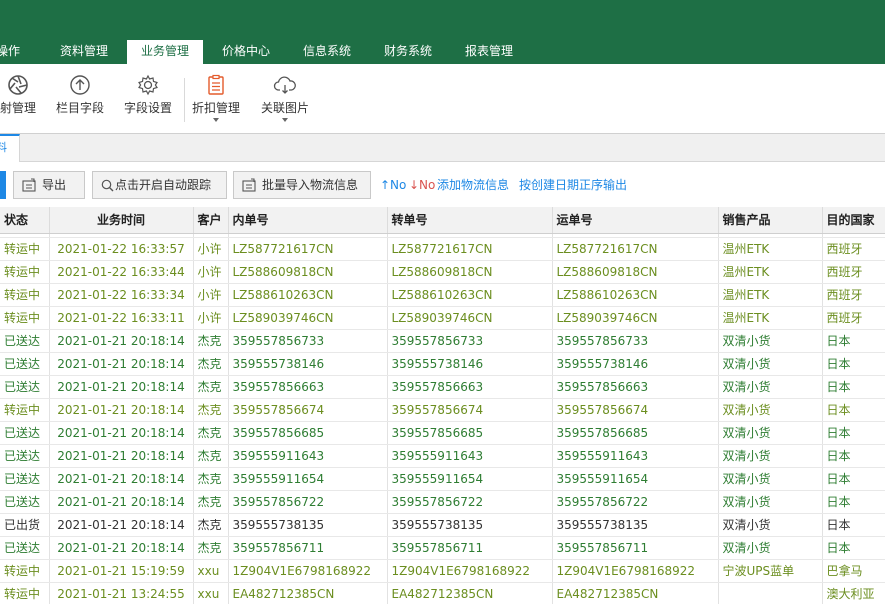 This screenshot has width=885, height=604. I want to click on primary-action-button, so click(3, 185).